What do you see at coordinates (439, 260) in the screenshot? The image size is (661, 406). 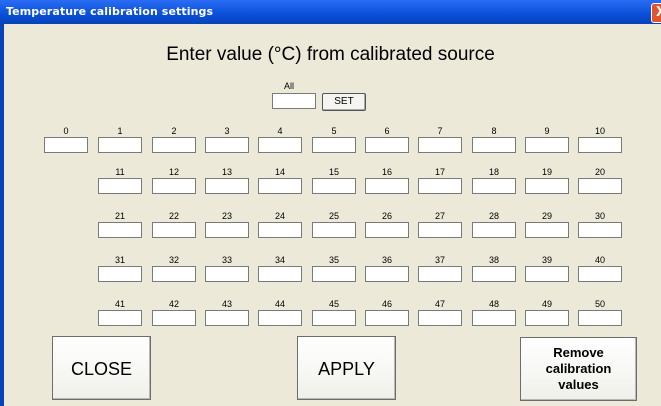 I see `channel-label-37: 37` at bounding box center [439, 260].